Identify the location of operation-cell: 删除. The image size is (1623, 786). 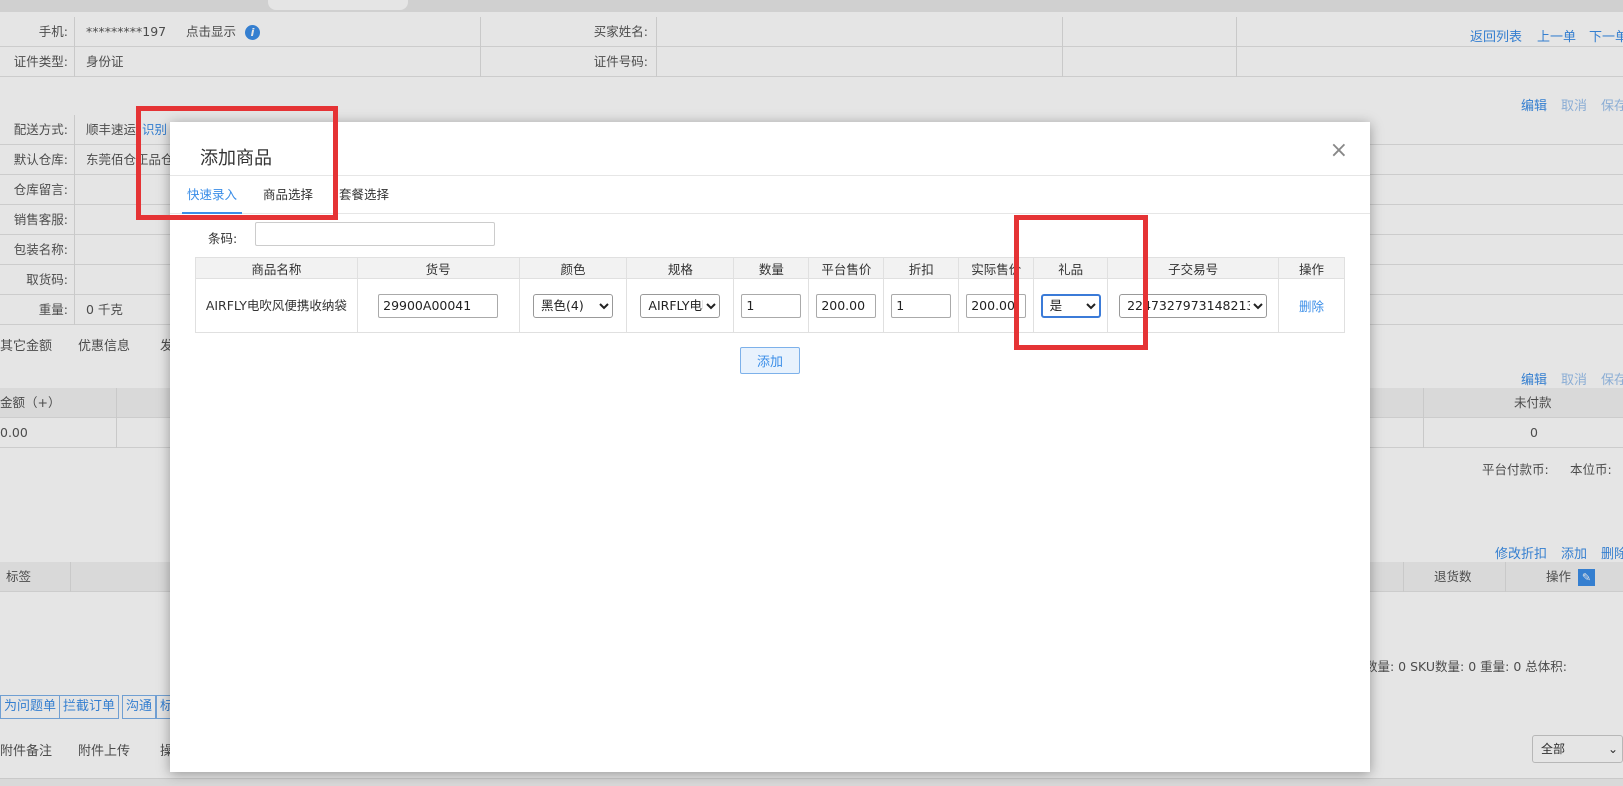
(1311, 305).